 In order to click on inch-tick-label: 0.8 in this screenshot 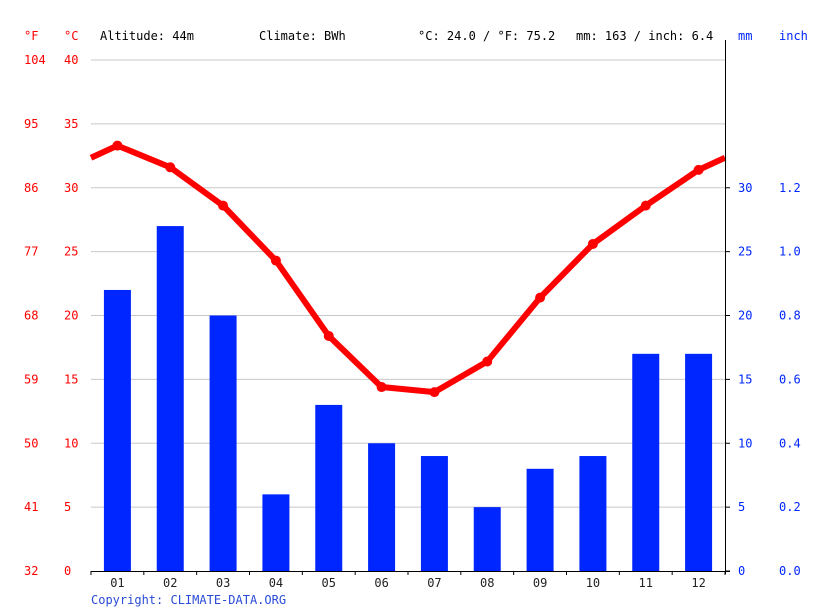, I will do `click(790, 316)`.